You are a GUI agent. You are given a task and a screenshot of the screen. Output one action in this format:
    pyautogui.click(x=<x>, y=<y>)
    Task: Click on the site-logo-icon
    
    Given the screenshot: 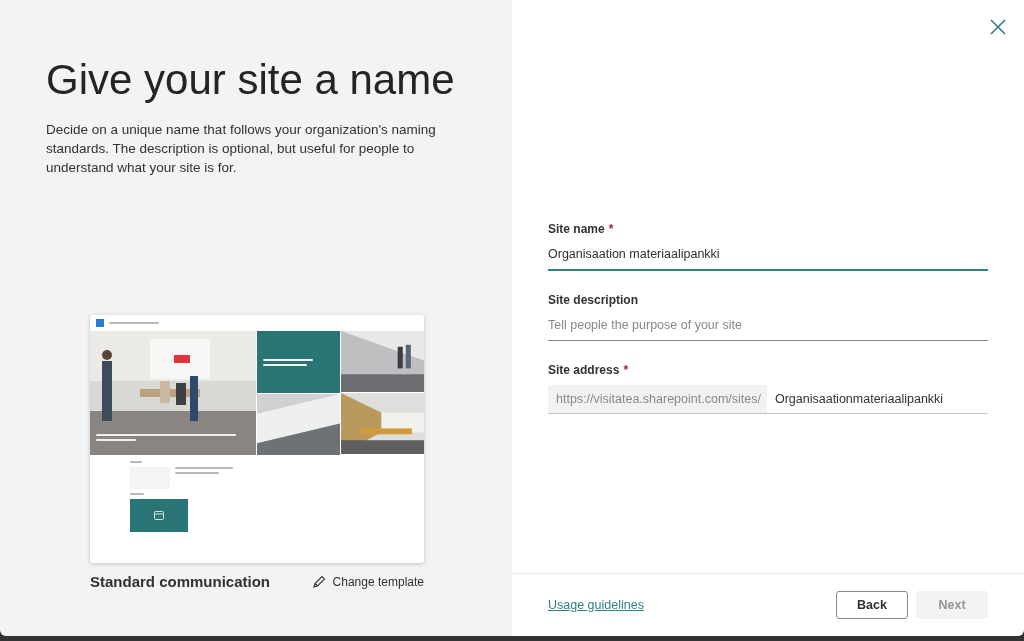 What is the action you would take?
    pyautogui.click(x=100, y=323)
    